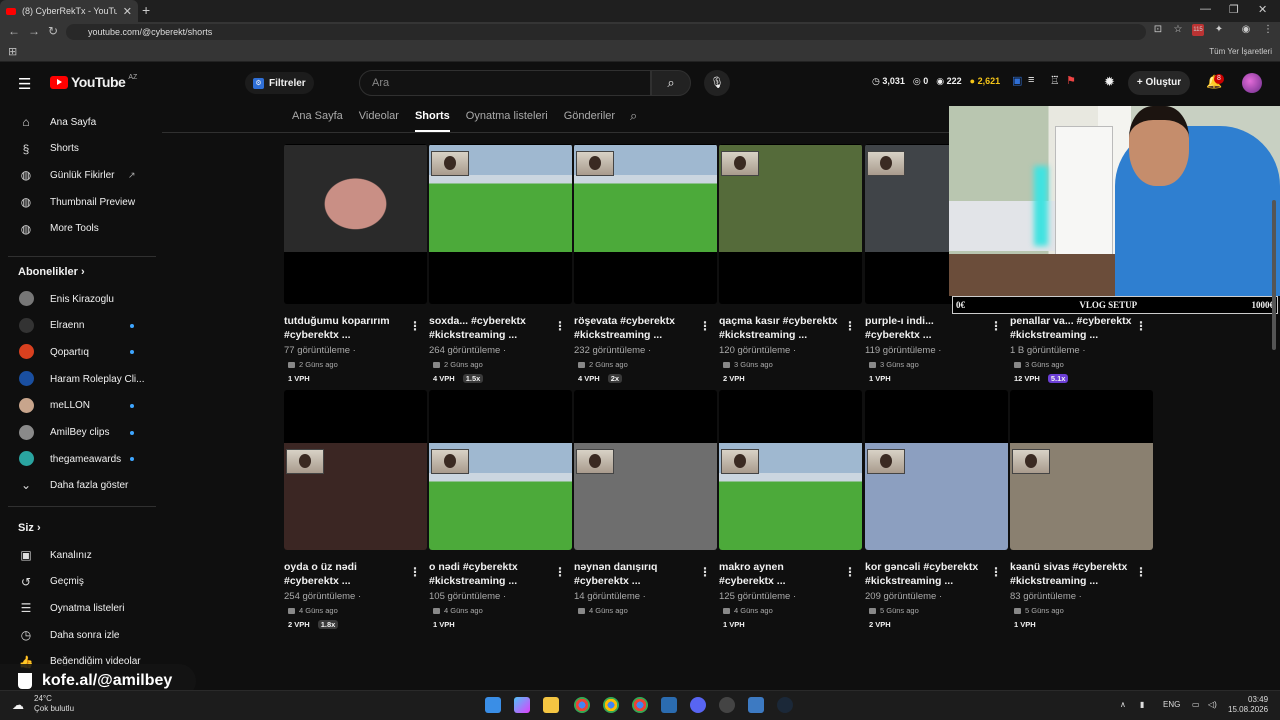 This screenshot has width=1280, height=720. Describe the element at coordinates (669, 705) in the screenshot. I see `app-icon` at that location.